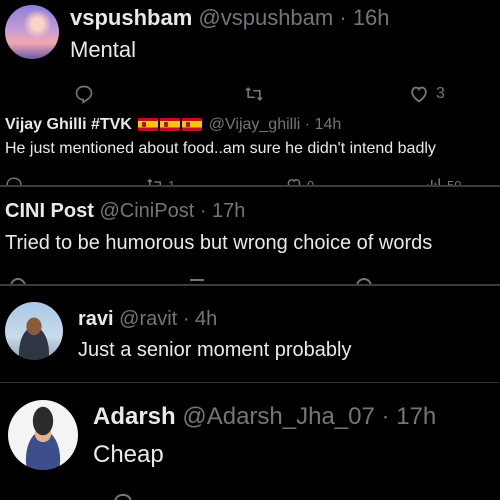 The height and width of the screenshot is (500, 500). Describe the element at coordinates (328, 124) in the screenshot. I see `timestamp: 14h` at that location.